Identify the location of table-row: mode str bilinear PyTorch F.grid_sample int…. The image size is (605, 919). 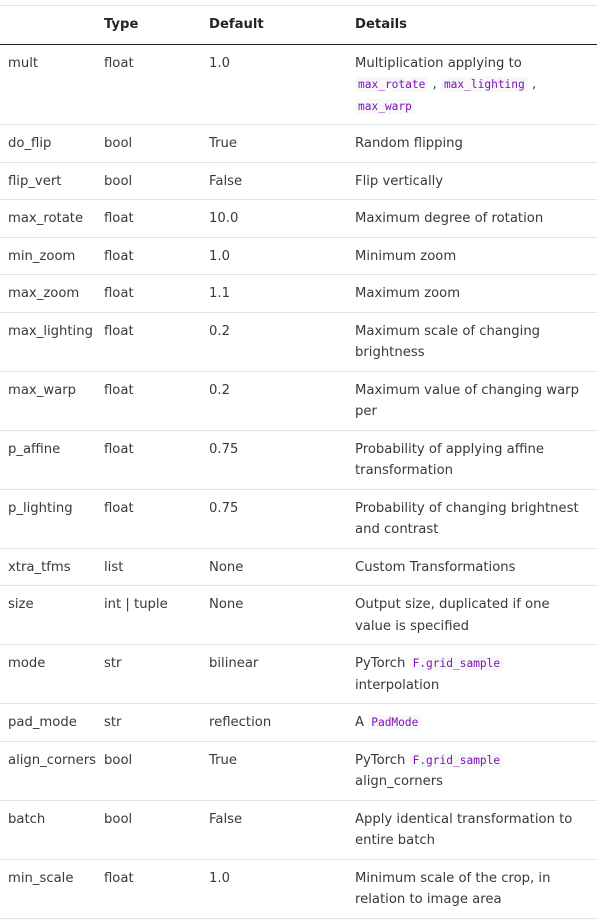
(298, 674).